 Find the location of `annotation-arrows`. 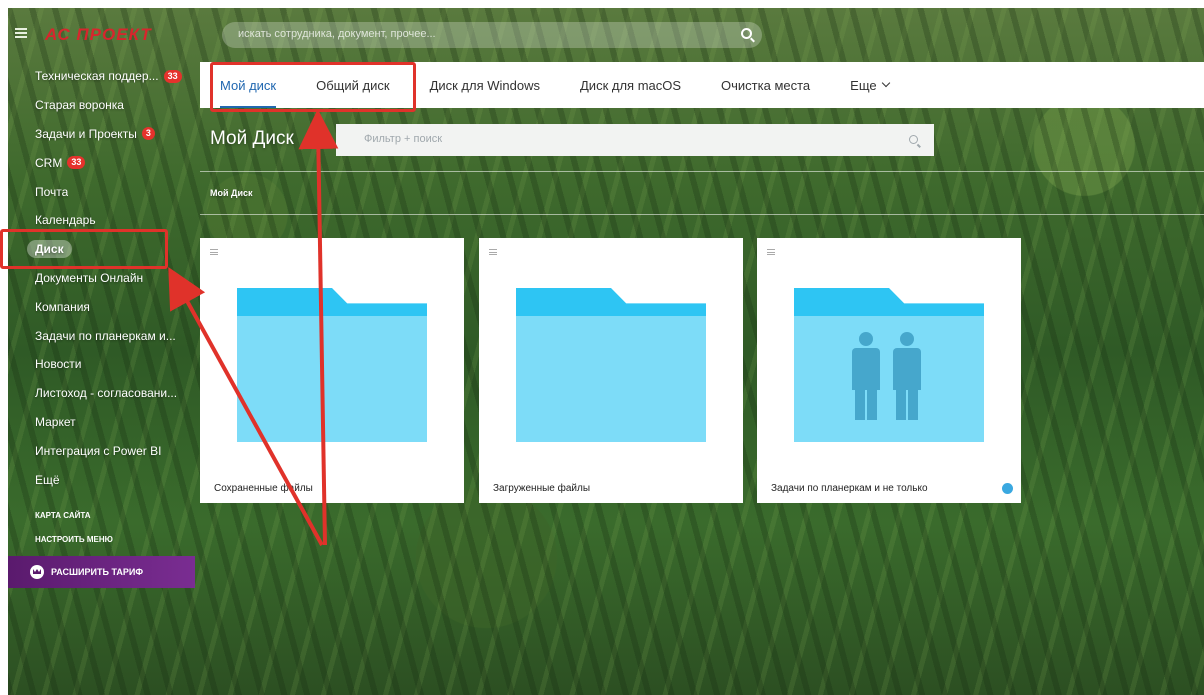

annotation-arrows is located at coordinates (253, 327).